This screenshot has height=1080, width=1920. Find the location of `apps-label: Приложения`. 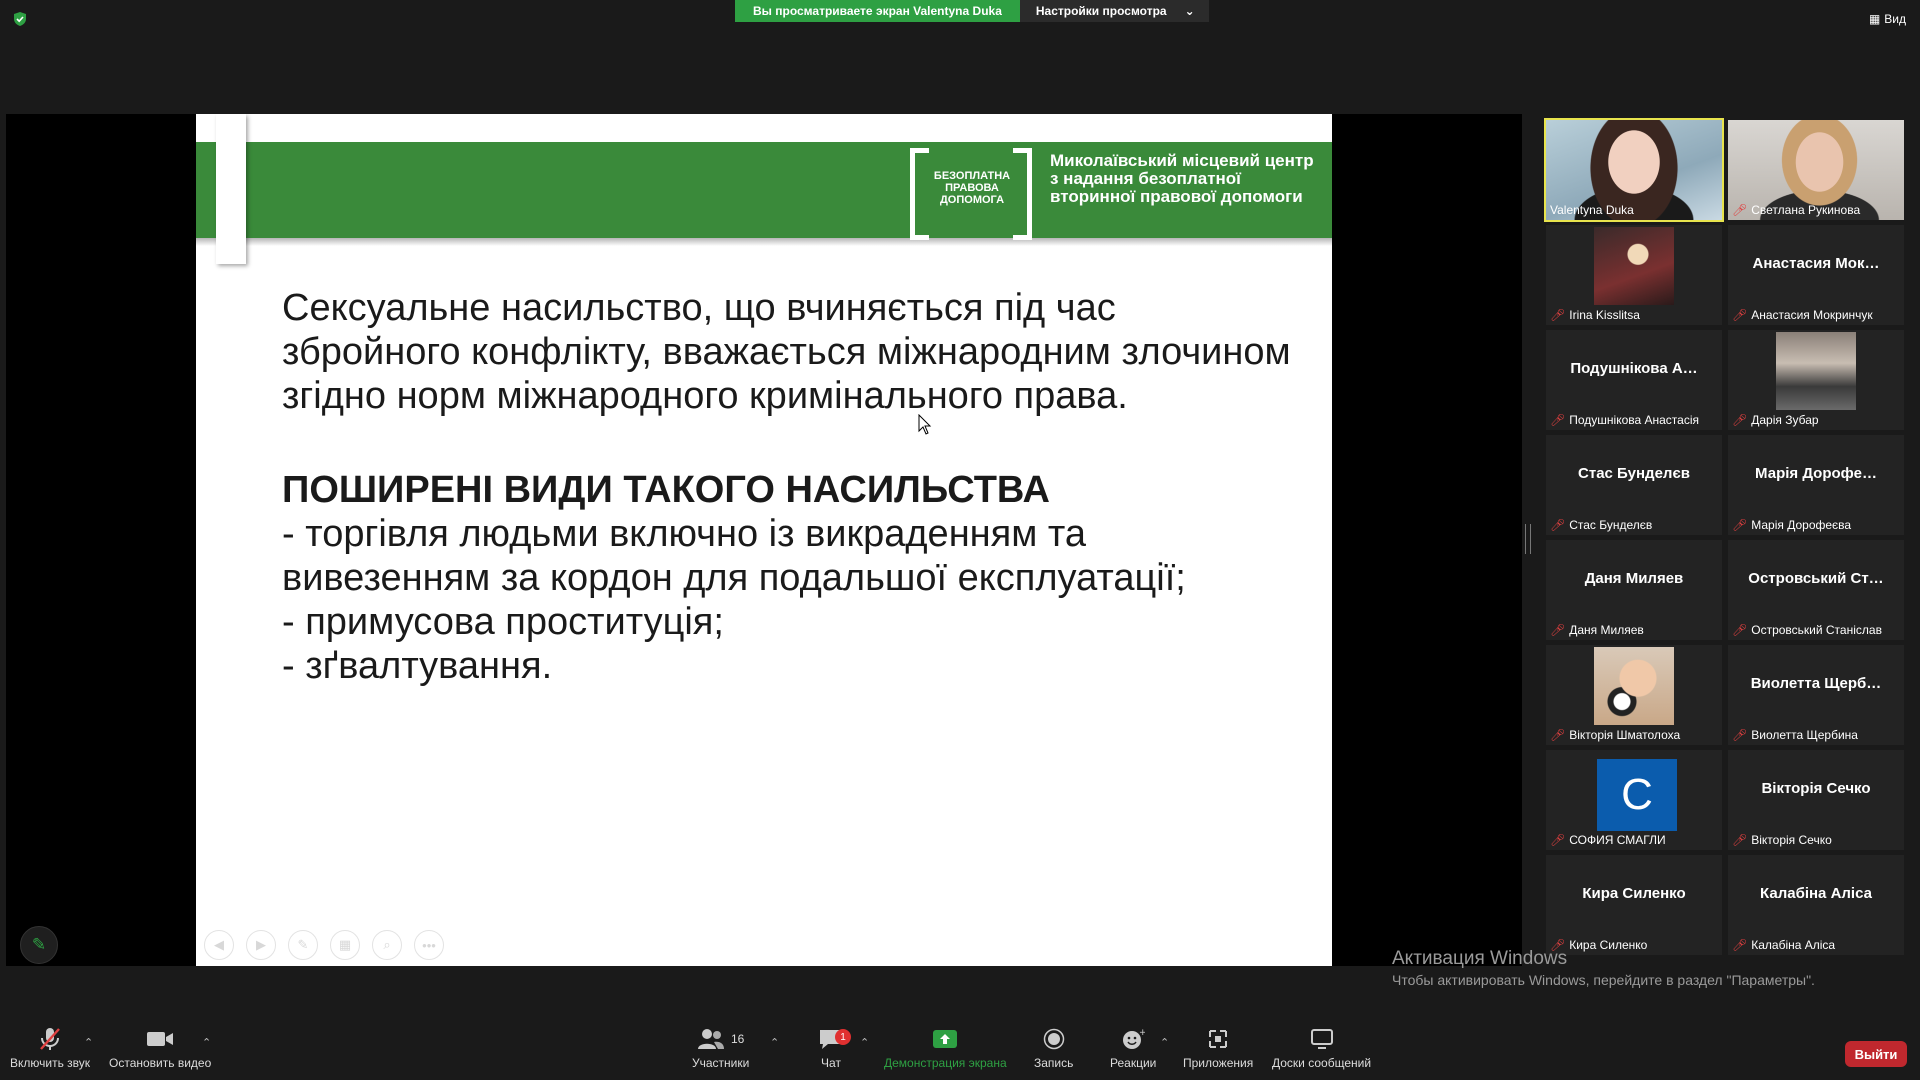

apps-label: Приложения is located at coordinates (1218, 1063).